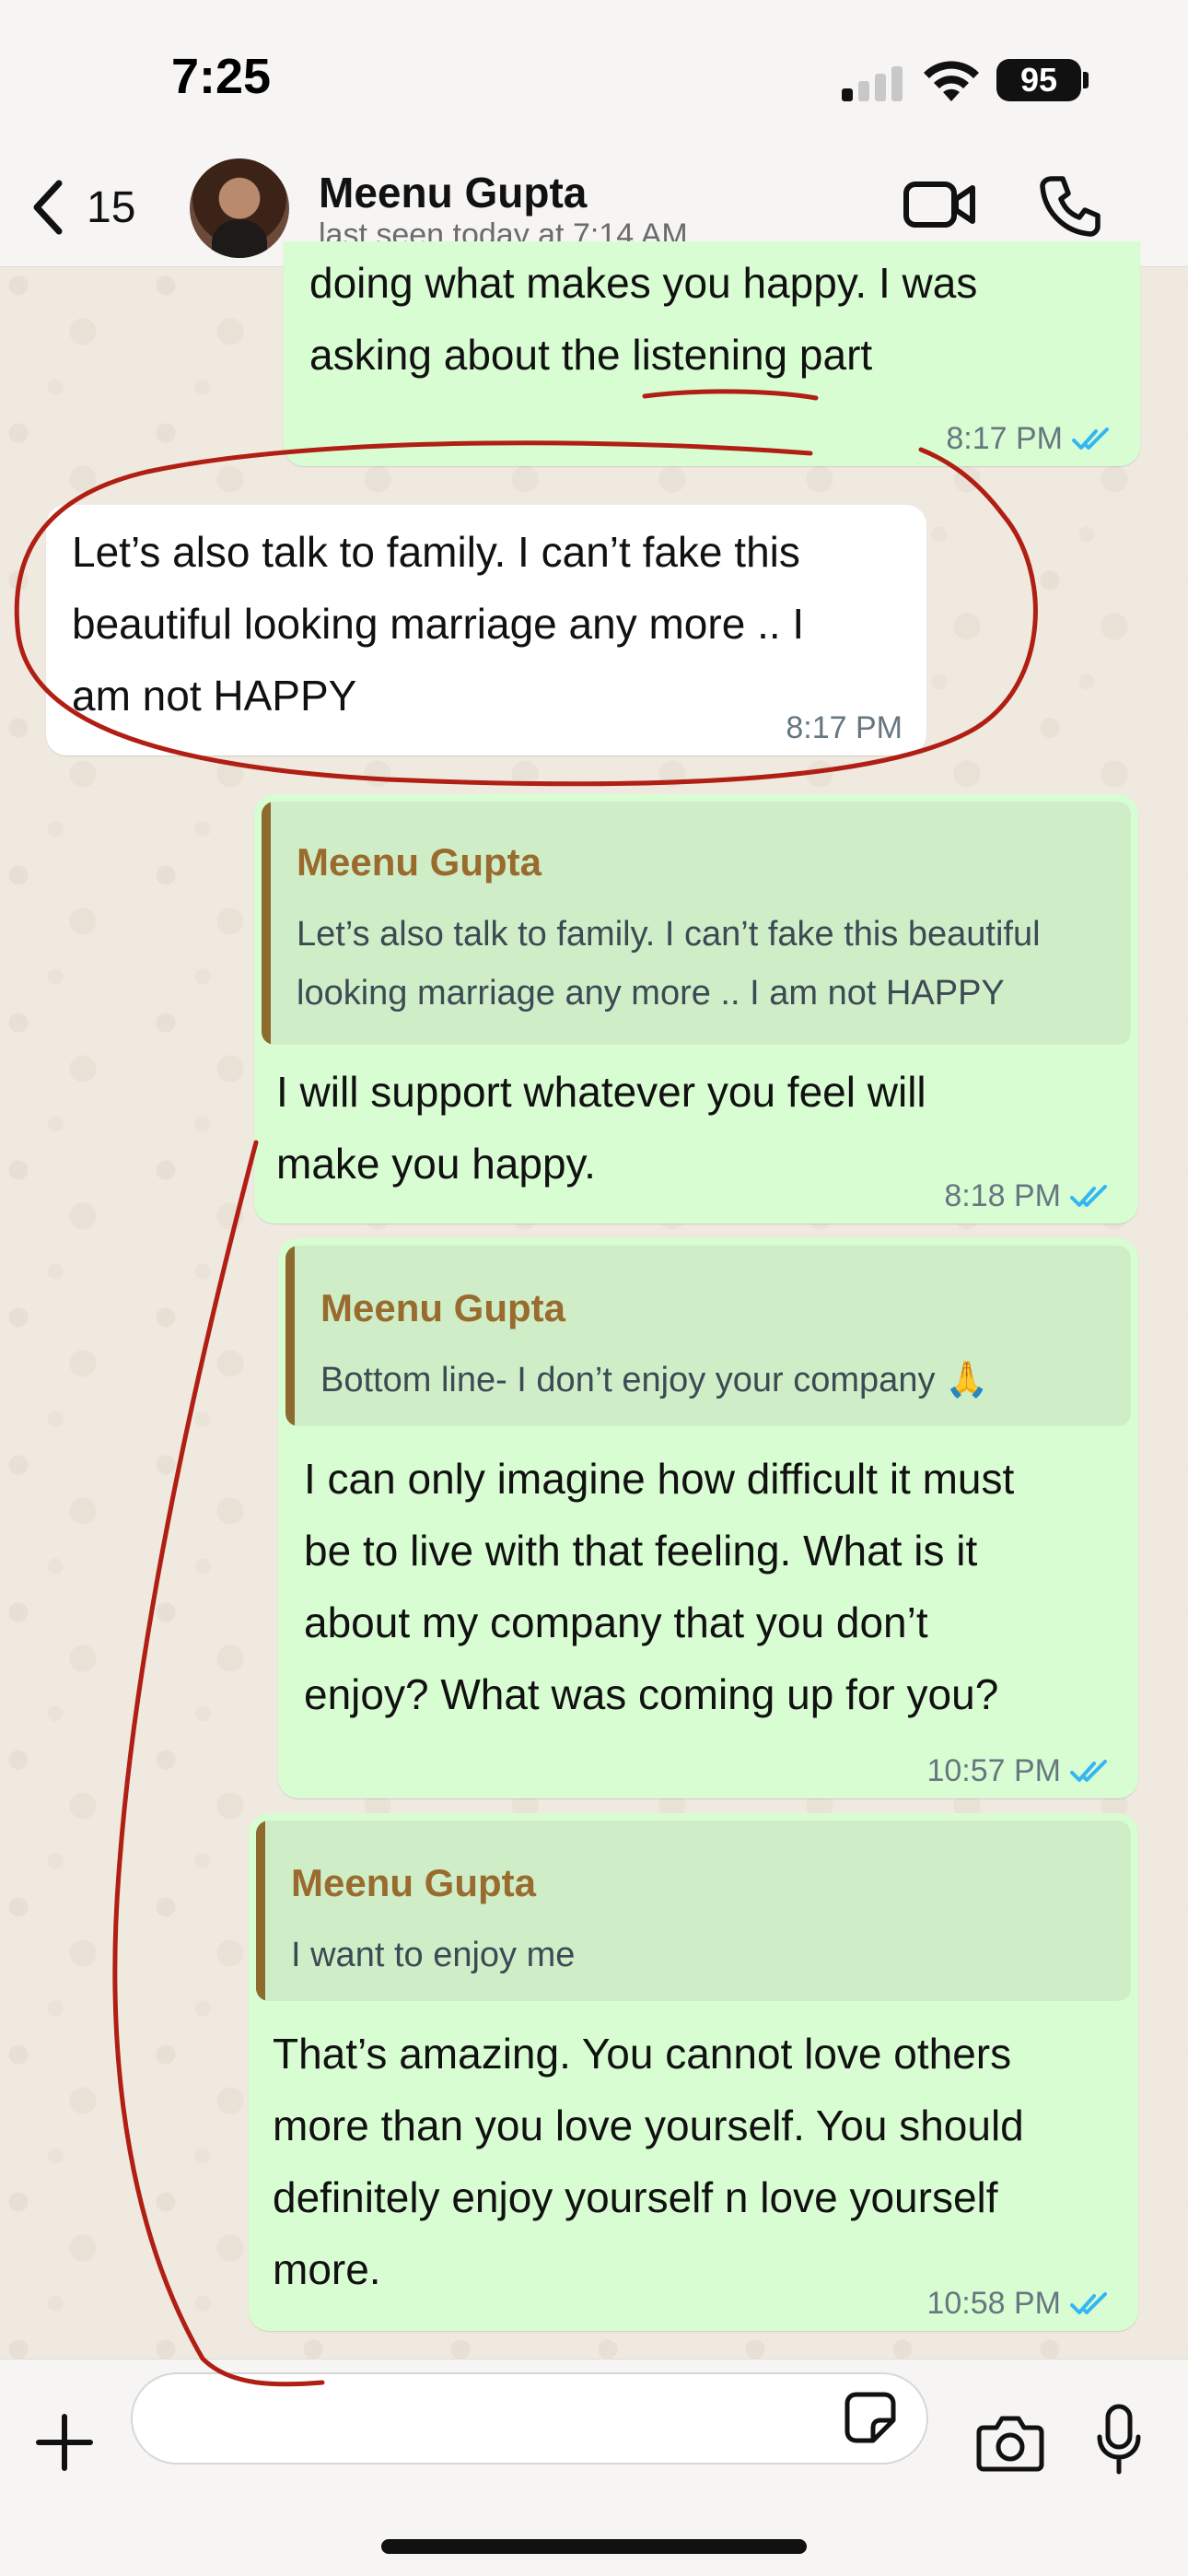 The height and width of the screenshot is (2576, 1188). I want to click on message-line: enjoy? What was coming up for you?, so click(651, 1694).